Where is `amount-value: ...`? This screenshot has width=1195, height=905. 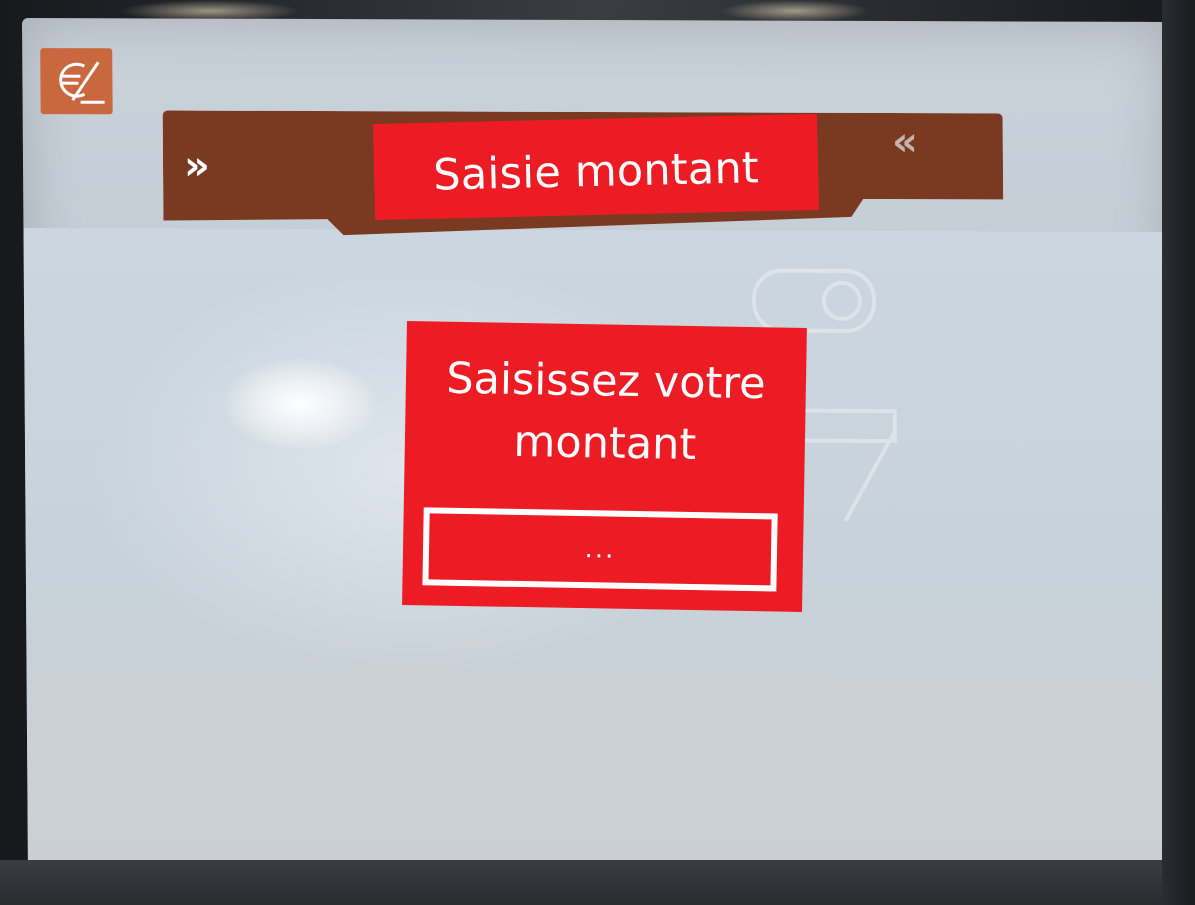 amount-value: ... is located at coordinates (600, 549).